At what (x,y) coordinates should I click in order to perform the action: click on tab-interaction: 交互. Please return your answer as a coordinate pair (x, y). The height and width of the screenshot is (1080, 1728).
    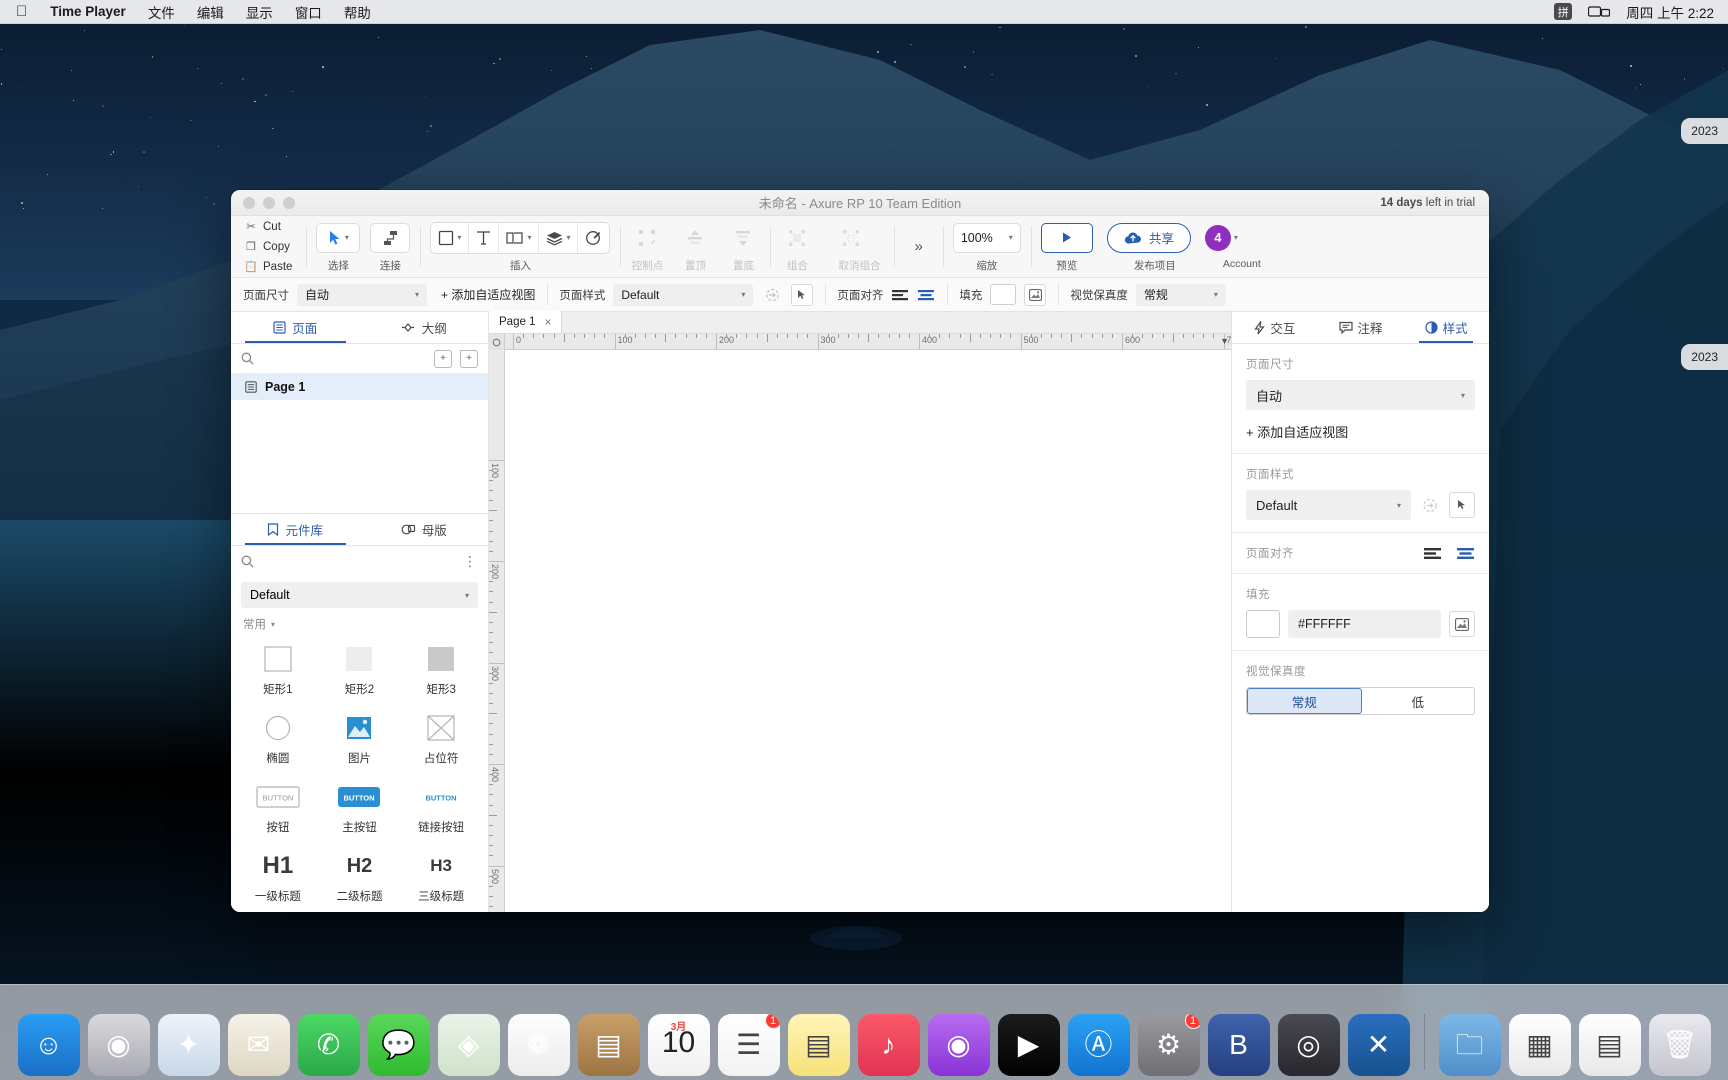
    Looking at the image, I should click on (1275, 327).